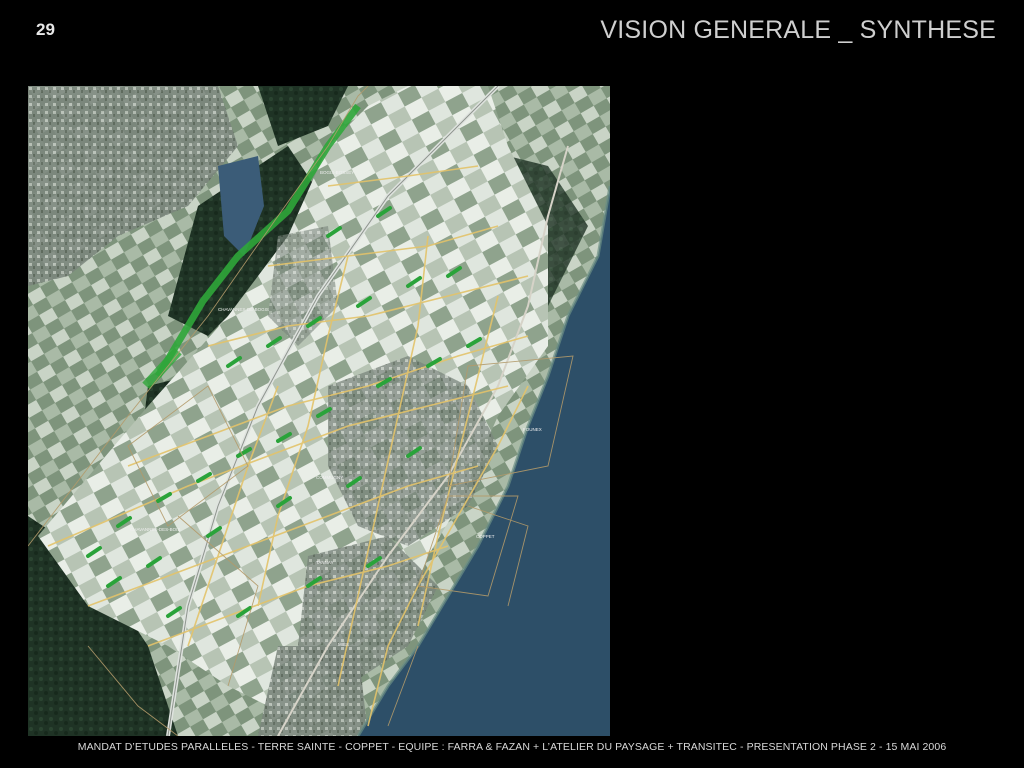 The image size is (1024, 768). I want to click on map-label-founex: FOUNEX, so click(532, 429).